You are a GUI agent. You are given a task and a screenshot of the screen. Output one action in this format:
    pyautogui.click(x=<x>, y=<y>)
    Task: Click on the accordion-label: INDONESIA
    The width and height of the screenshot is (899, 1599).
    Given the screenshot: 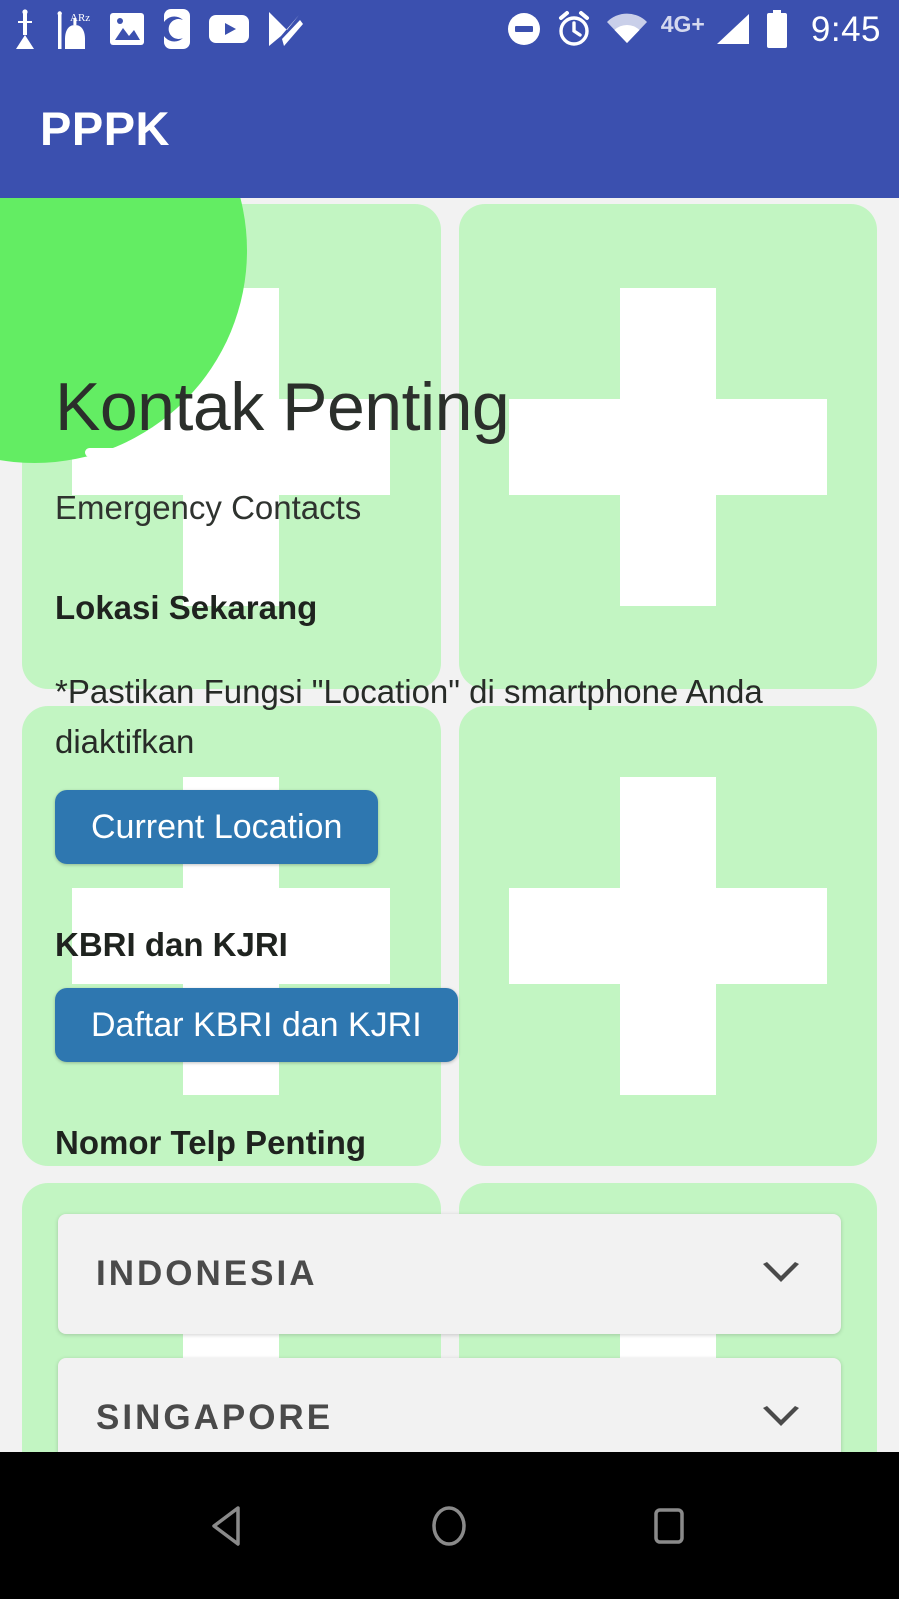 What is the action you would take?
    pyautogui.click(x=207, y=1273)
    